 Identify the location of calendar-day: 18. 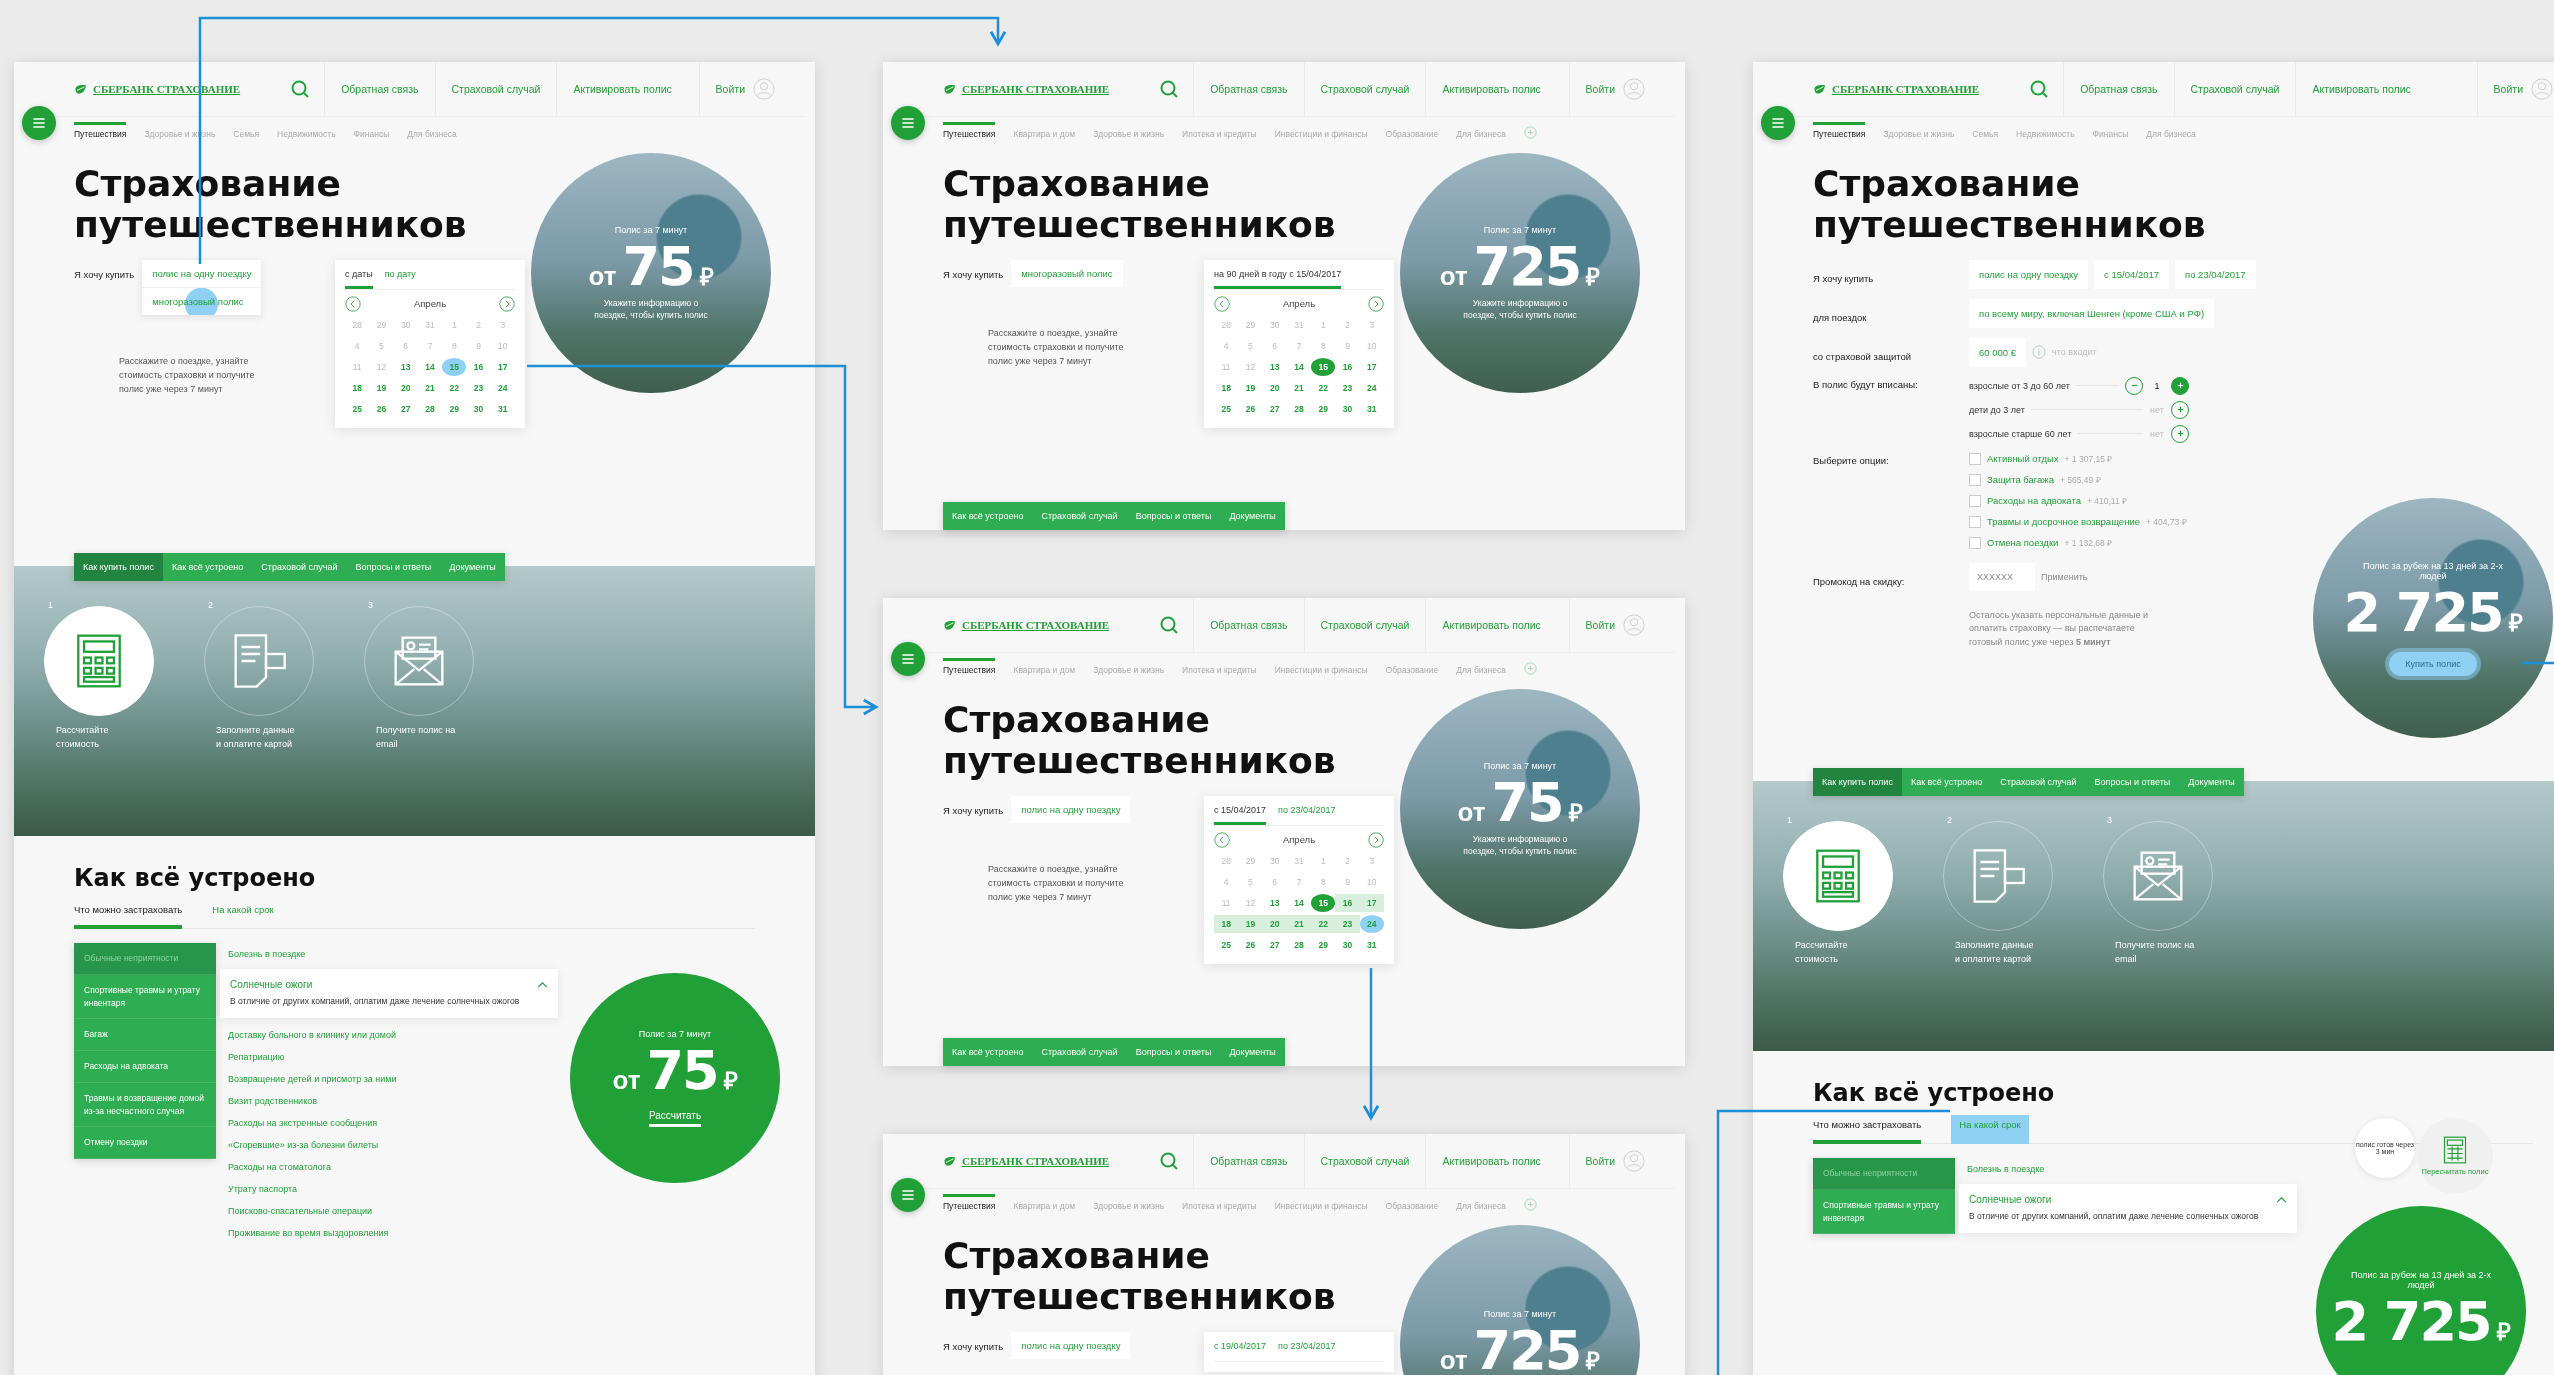
(1226, 387).